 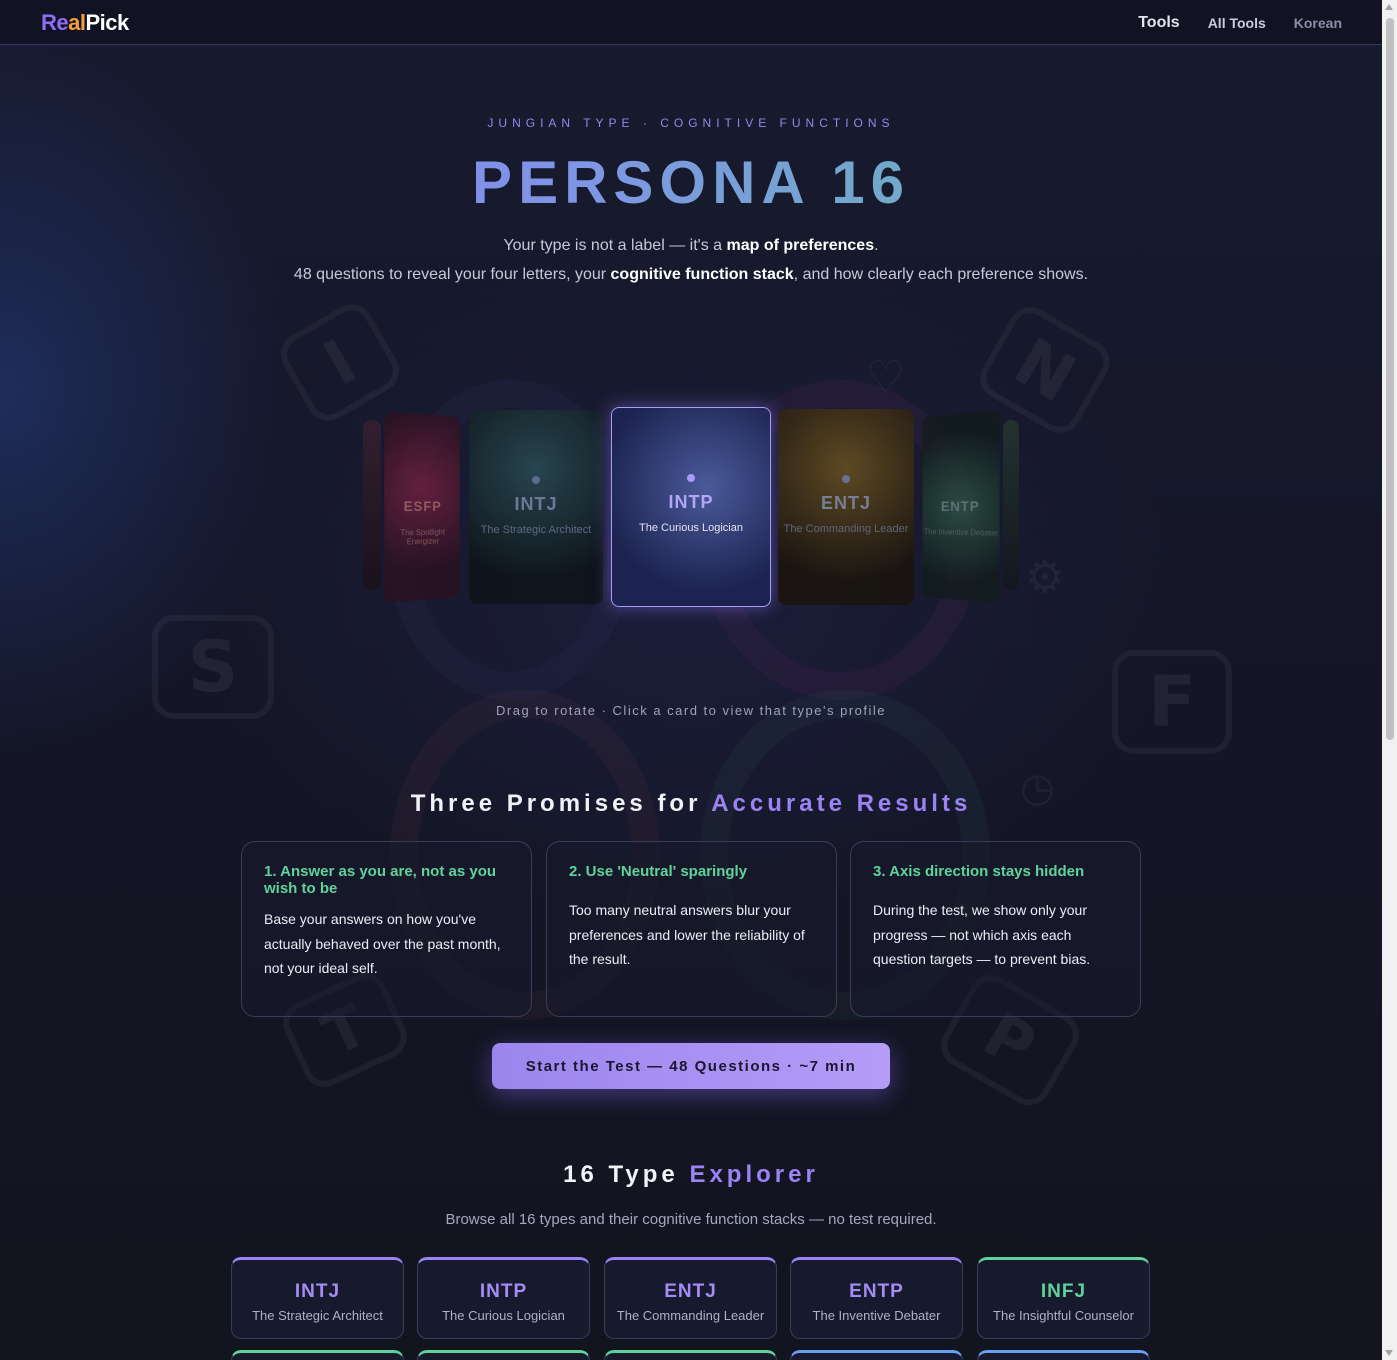 I want to click on hero-line2-end: , and how clearly each preference shows., so click(x=941, y=274).